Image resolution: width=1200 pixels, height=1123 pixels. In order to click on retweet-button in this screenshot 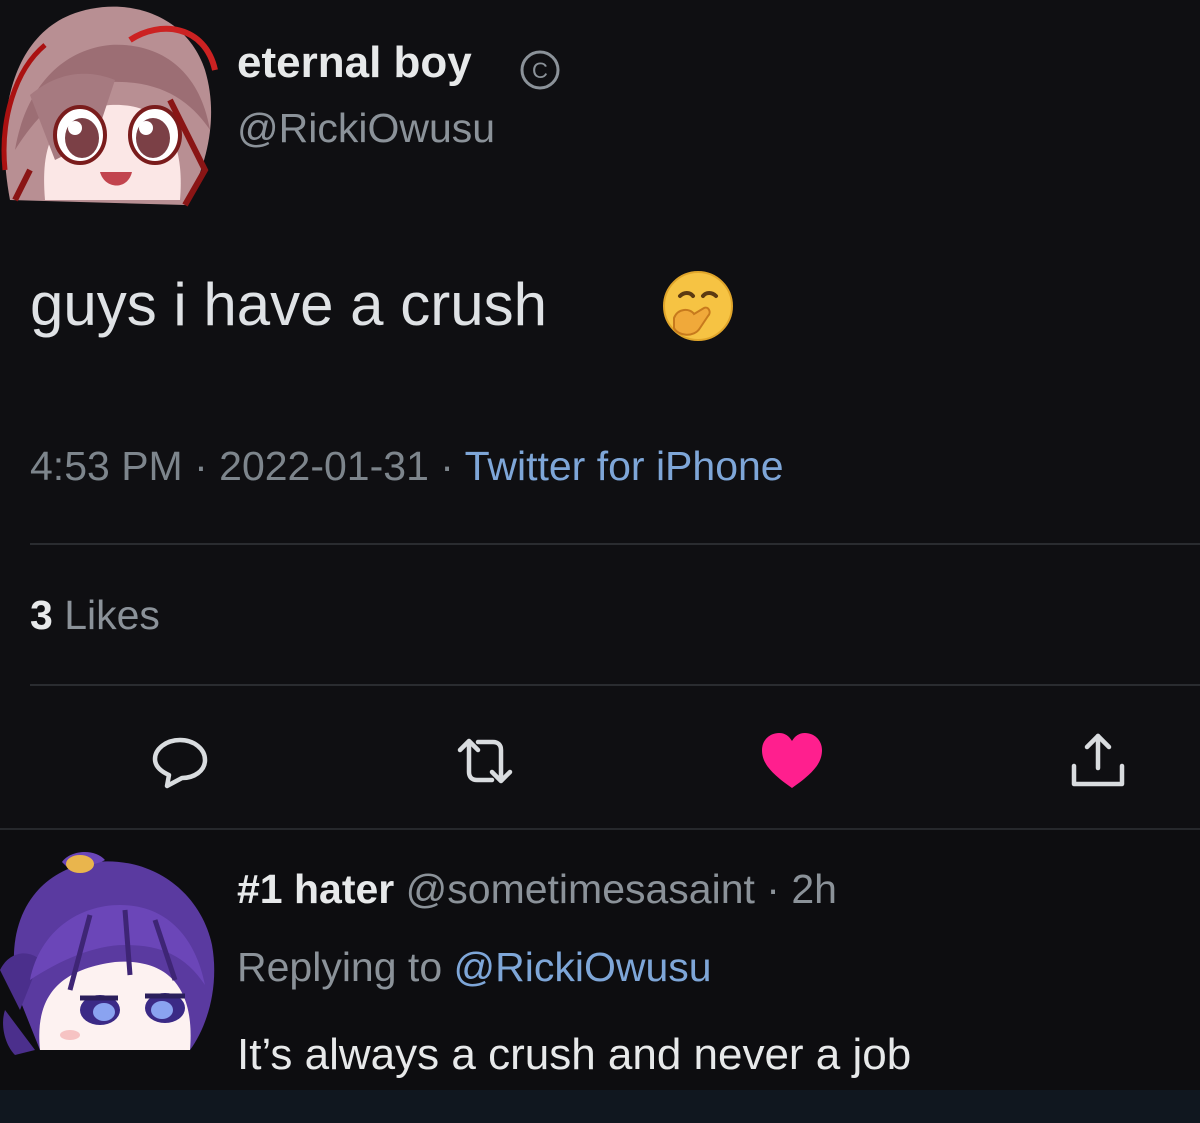, I will do `click(485, 763)`.